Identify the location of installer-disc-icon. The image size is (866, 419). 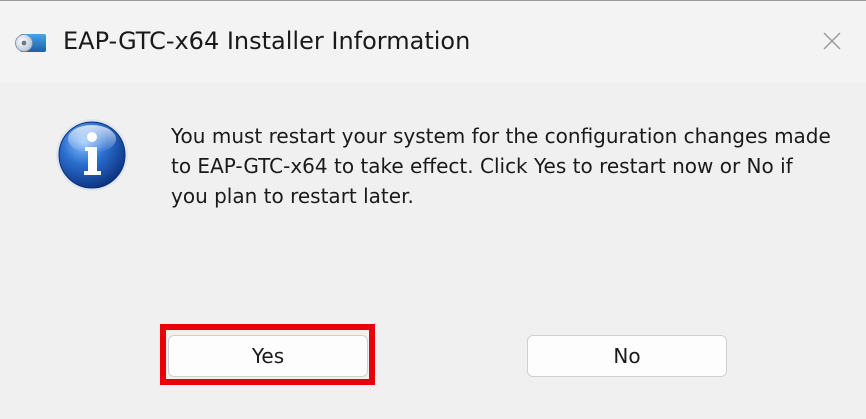
(31, 42).